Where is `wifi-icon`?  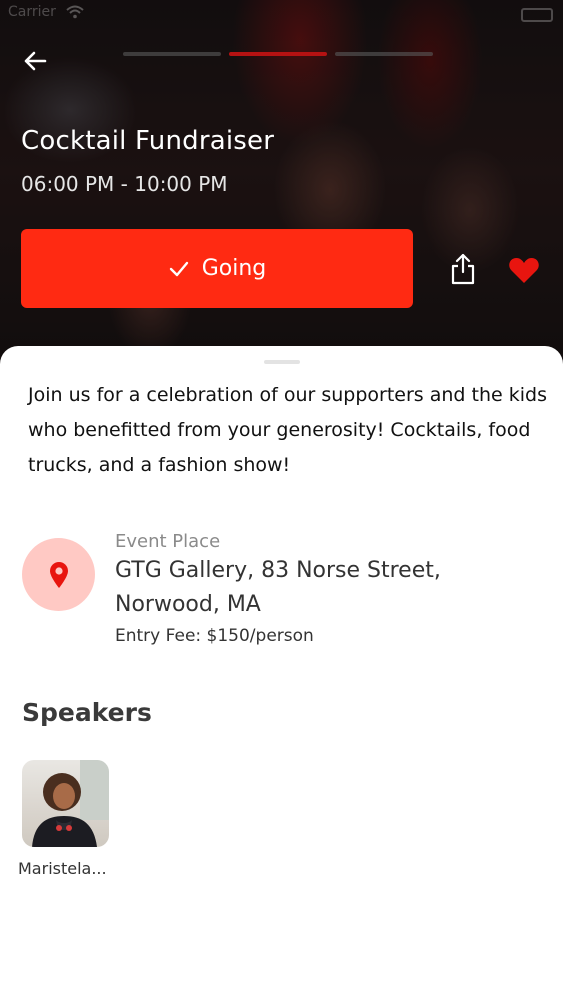
wifi-icon is located at coordinates (75, 12).